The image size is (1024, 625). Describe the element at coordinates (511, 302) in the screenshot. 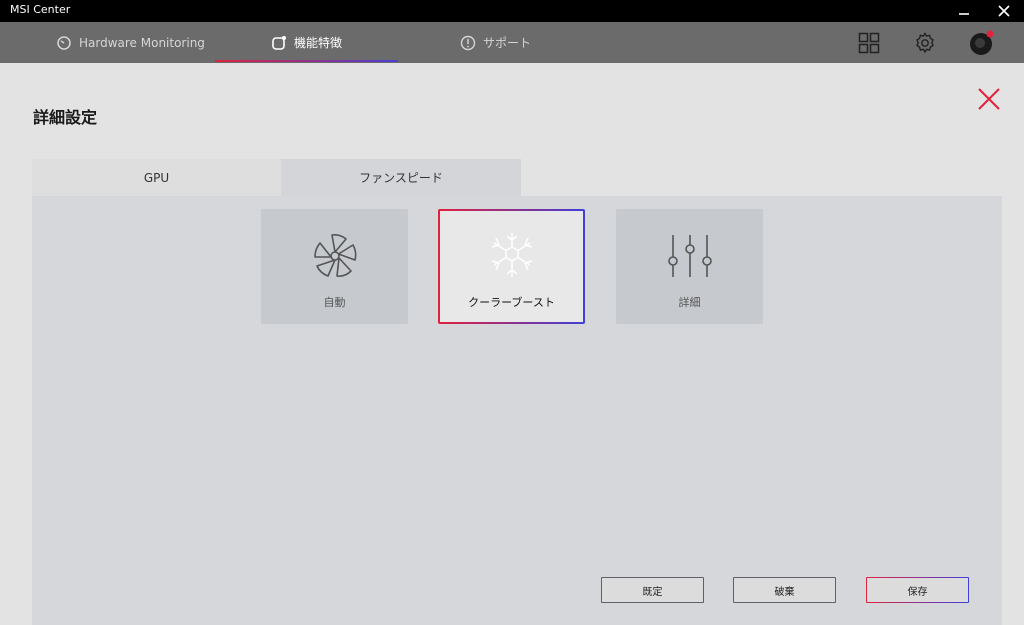

I see `mode-label: クーラーブースト` at that location.